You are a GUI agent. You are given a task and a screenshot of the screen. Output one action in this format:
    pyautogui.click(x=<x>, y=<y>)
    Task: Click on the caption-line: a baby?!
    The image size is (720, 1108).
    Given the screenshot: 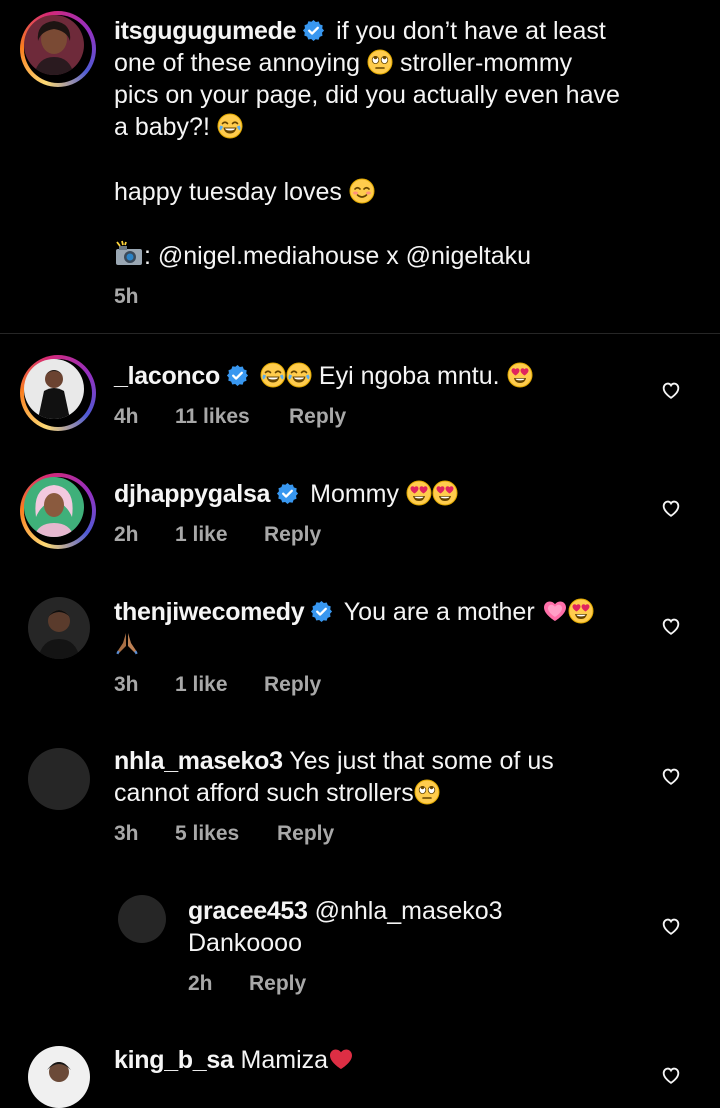 What is the action you would take?
    pyautogui.click(x=162, y=127)
    